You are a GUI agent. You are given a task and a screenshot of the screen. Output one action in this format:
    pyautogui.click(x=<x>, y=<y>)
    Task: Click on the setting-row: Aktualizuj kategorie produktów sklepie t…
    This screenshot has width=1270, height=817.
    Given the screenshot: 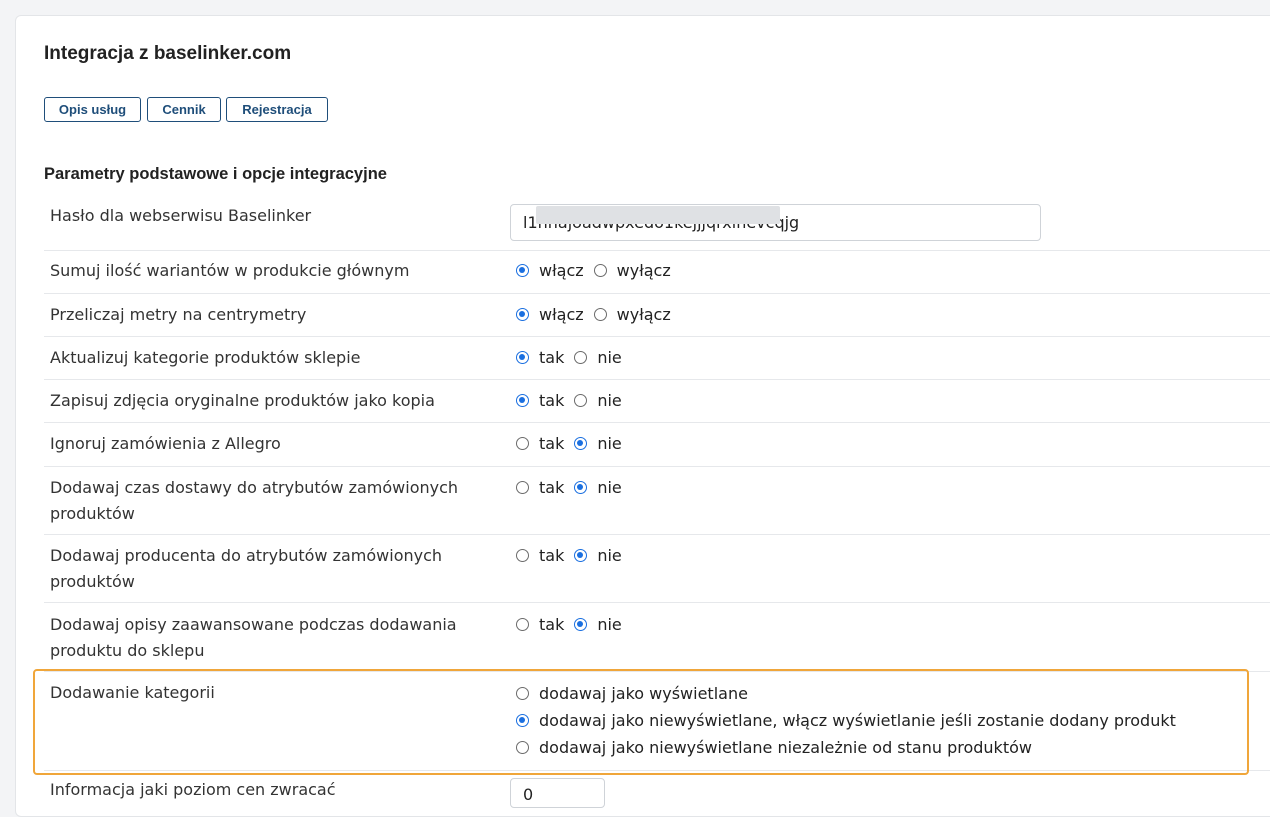 What is the action you would take?
    pyautogui.click(x=657, y=358)
    